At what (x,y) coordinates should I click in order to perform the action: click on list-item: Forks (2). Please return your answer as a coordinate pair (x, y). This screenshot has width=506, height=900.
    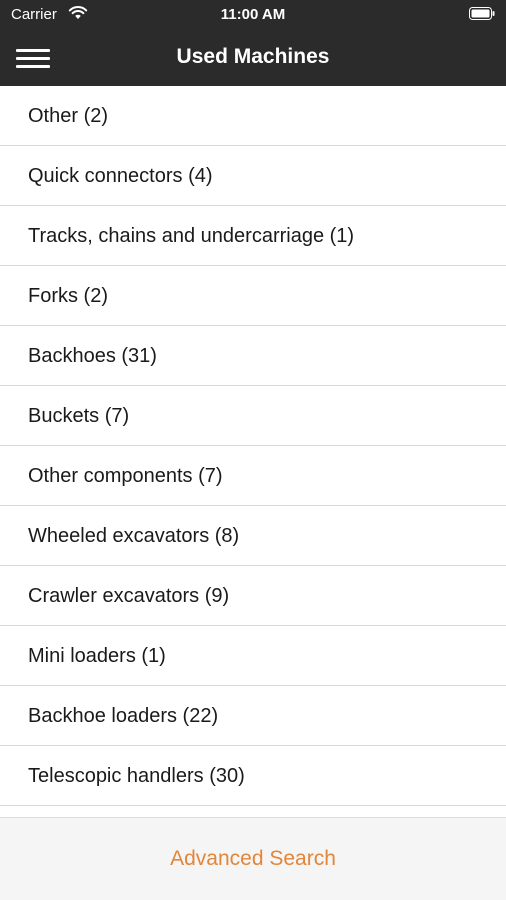
    Looking at the image, I should click on (253, 296).